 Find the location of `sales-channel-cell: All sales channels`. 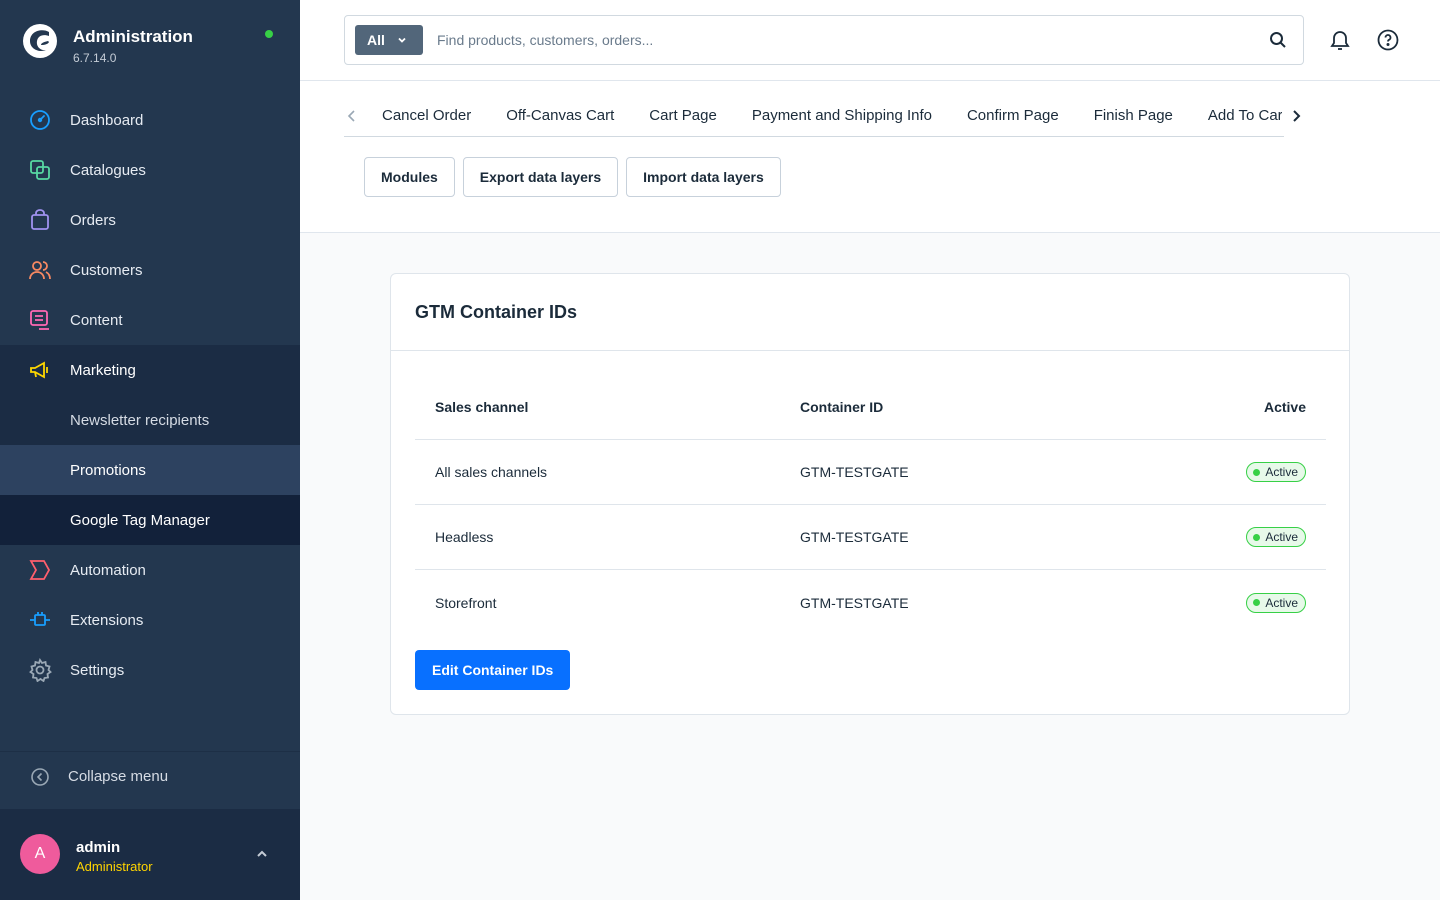

sales-channel-cell: All sales channels is located at coordinates (491, 472).